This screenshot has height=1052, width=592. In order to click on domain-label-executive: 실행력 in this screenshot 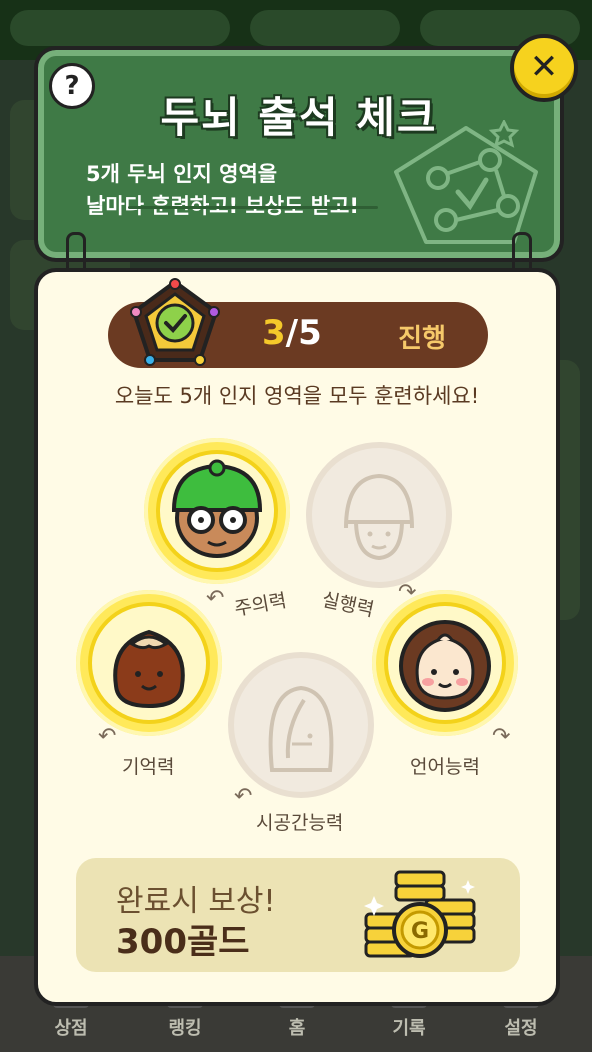, I will do `click(347, 605)`.